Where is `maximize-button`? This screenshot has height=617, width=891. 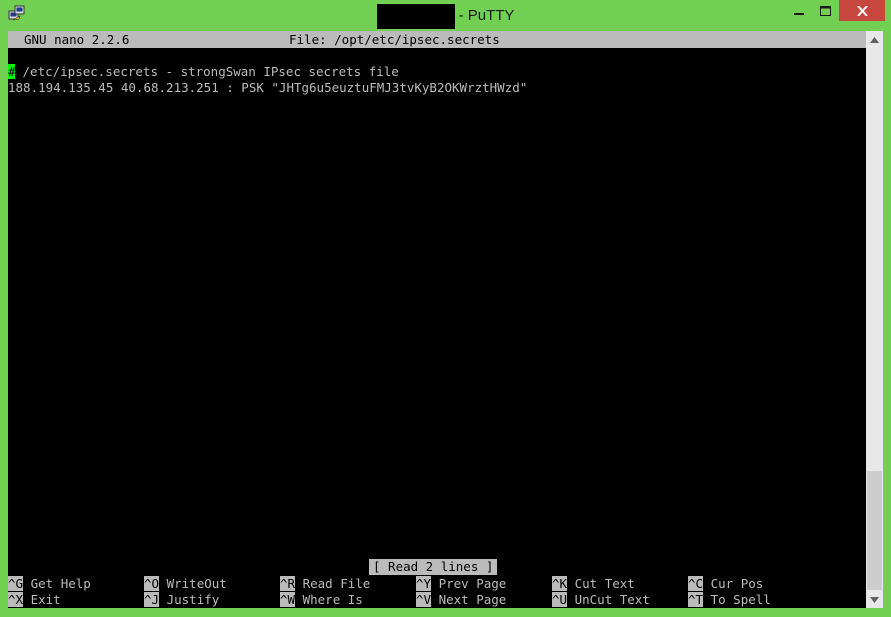 maximize-button is located at coordinates (825, 11).